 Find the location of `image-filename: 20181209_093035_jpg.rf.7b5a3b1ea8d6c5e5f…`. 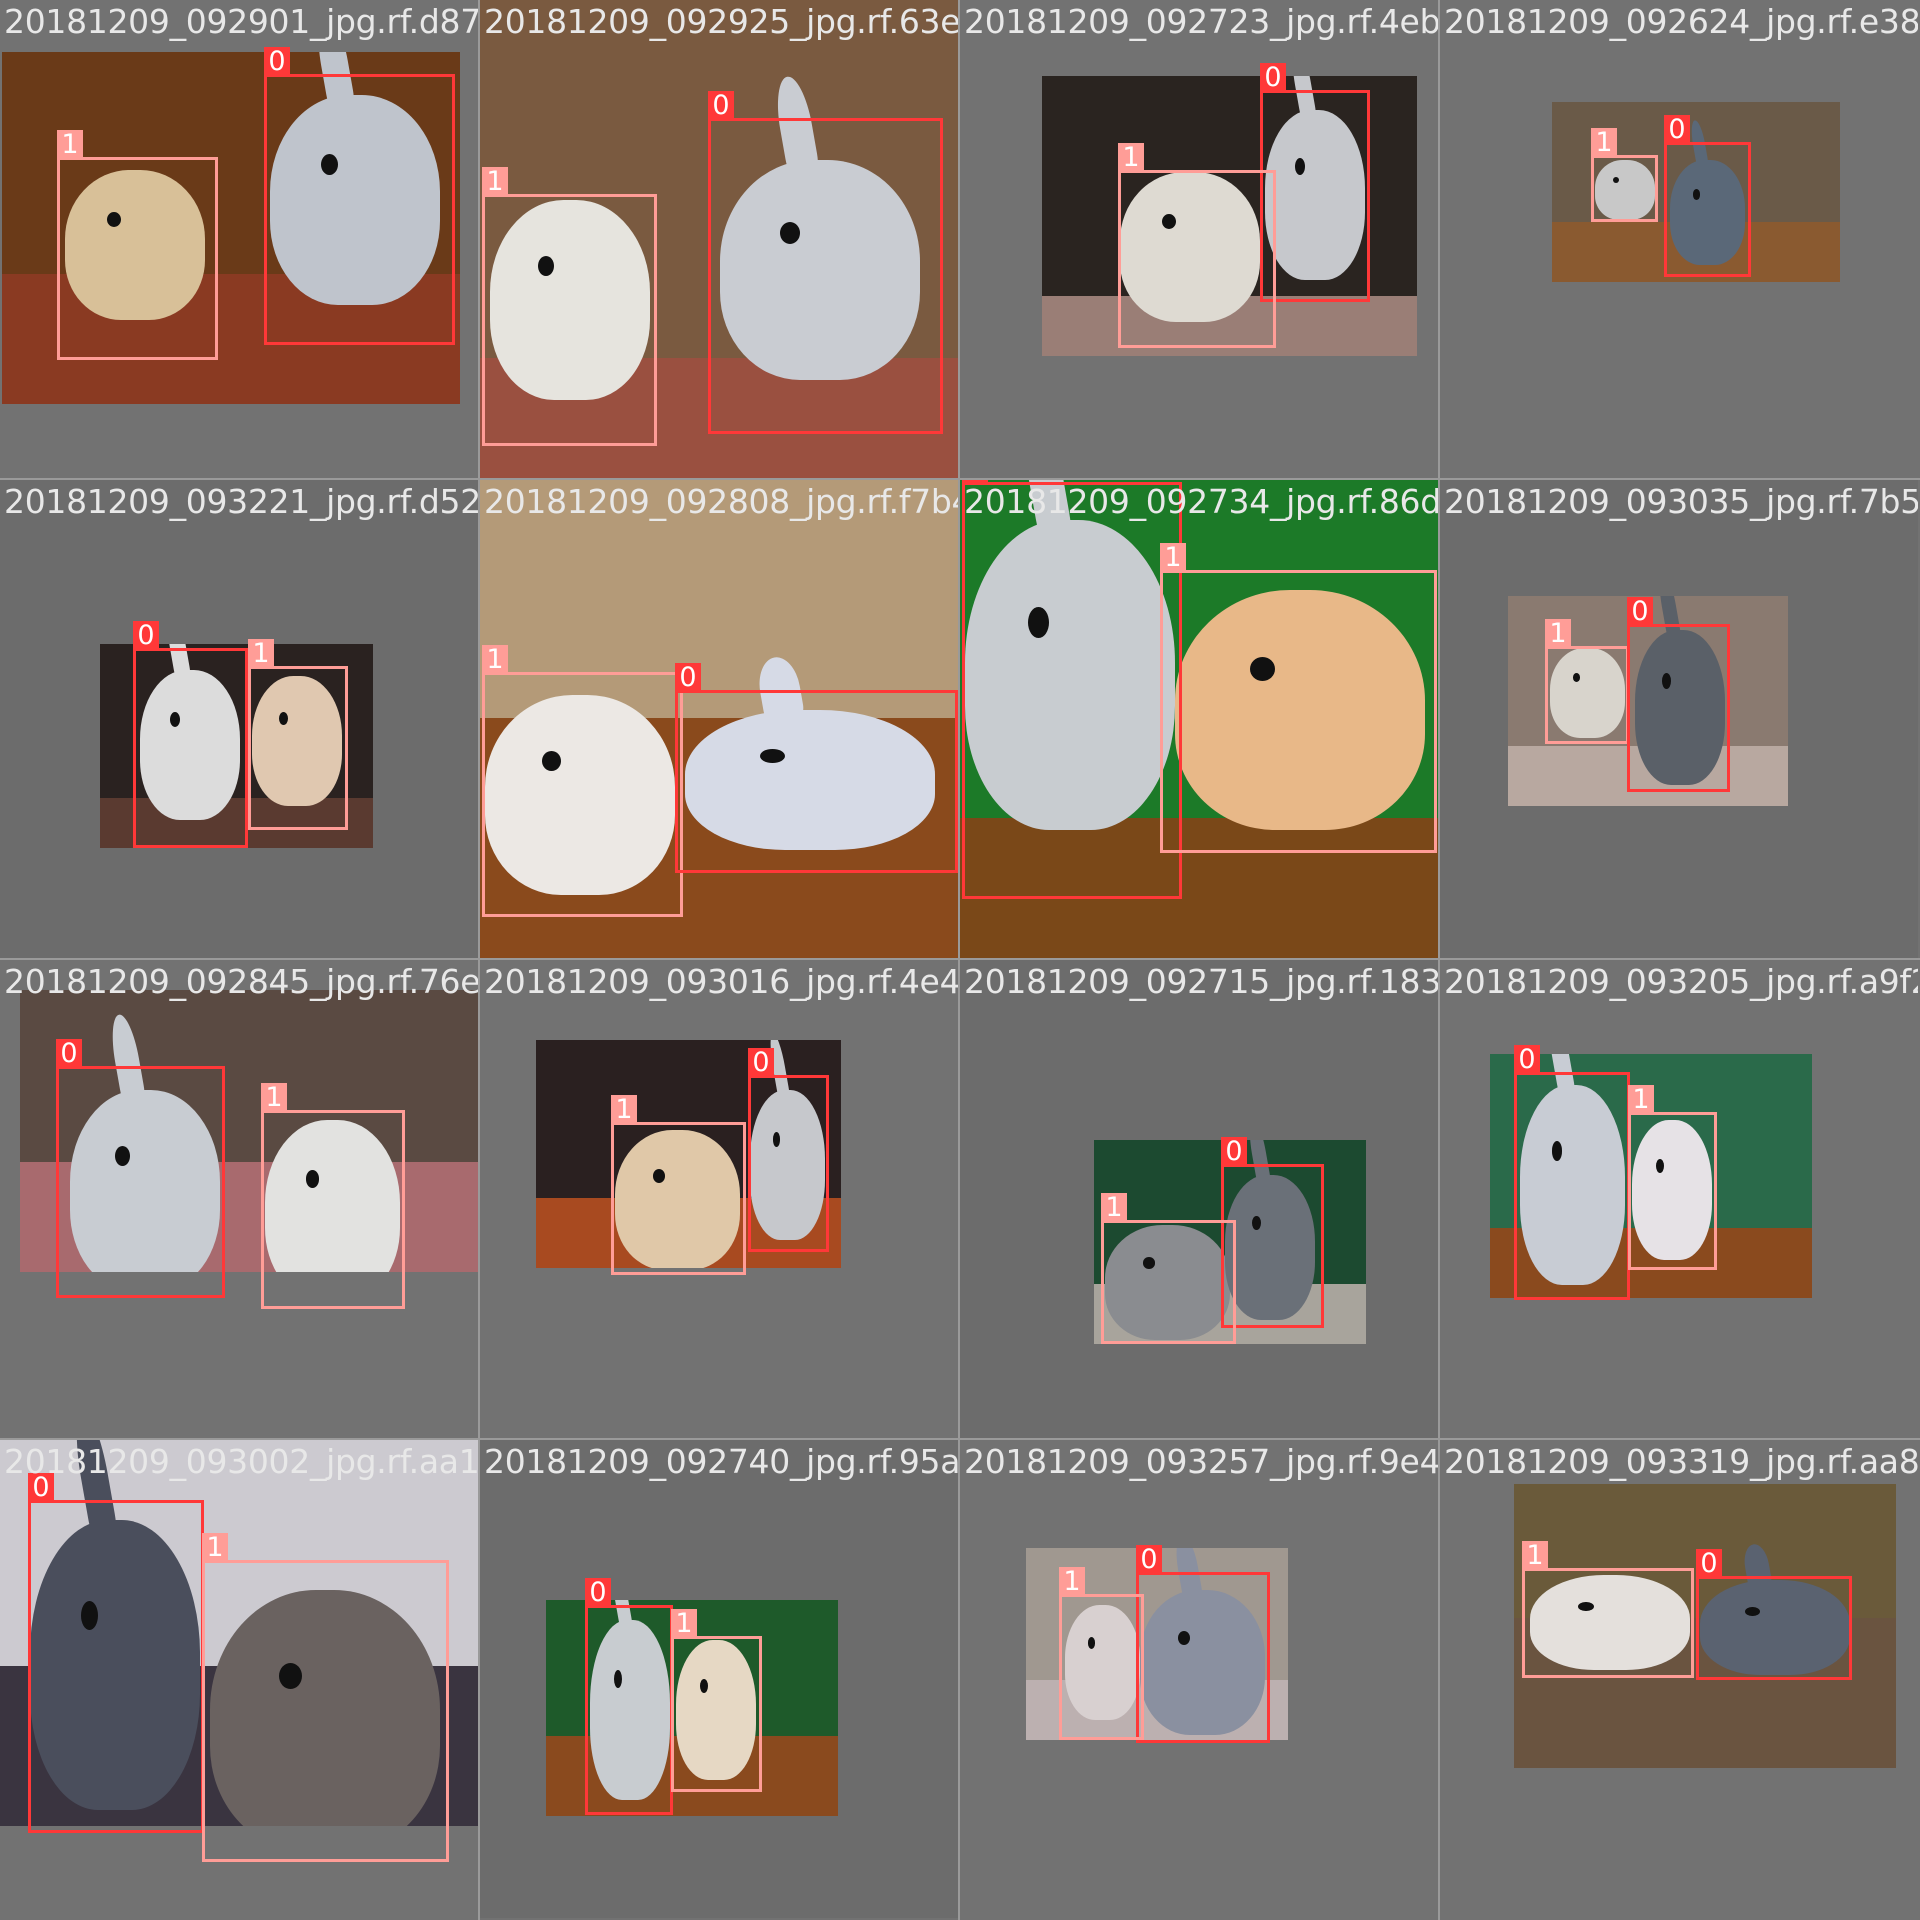

image-filename: 20181209_093035_jpg.rf.7b5a3b1ea8d6c5e5f… is located at coordinates (1681, 501).